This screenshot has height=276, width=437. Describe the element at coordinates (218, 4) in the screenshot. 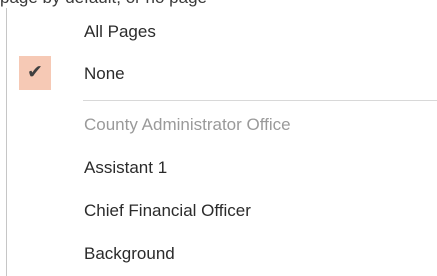

I see `partial-context-text-strip: page by default, or no page` at that location.